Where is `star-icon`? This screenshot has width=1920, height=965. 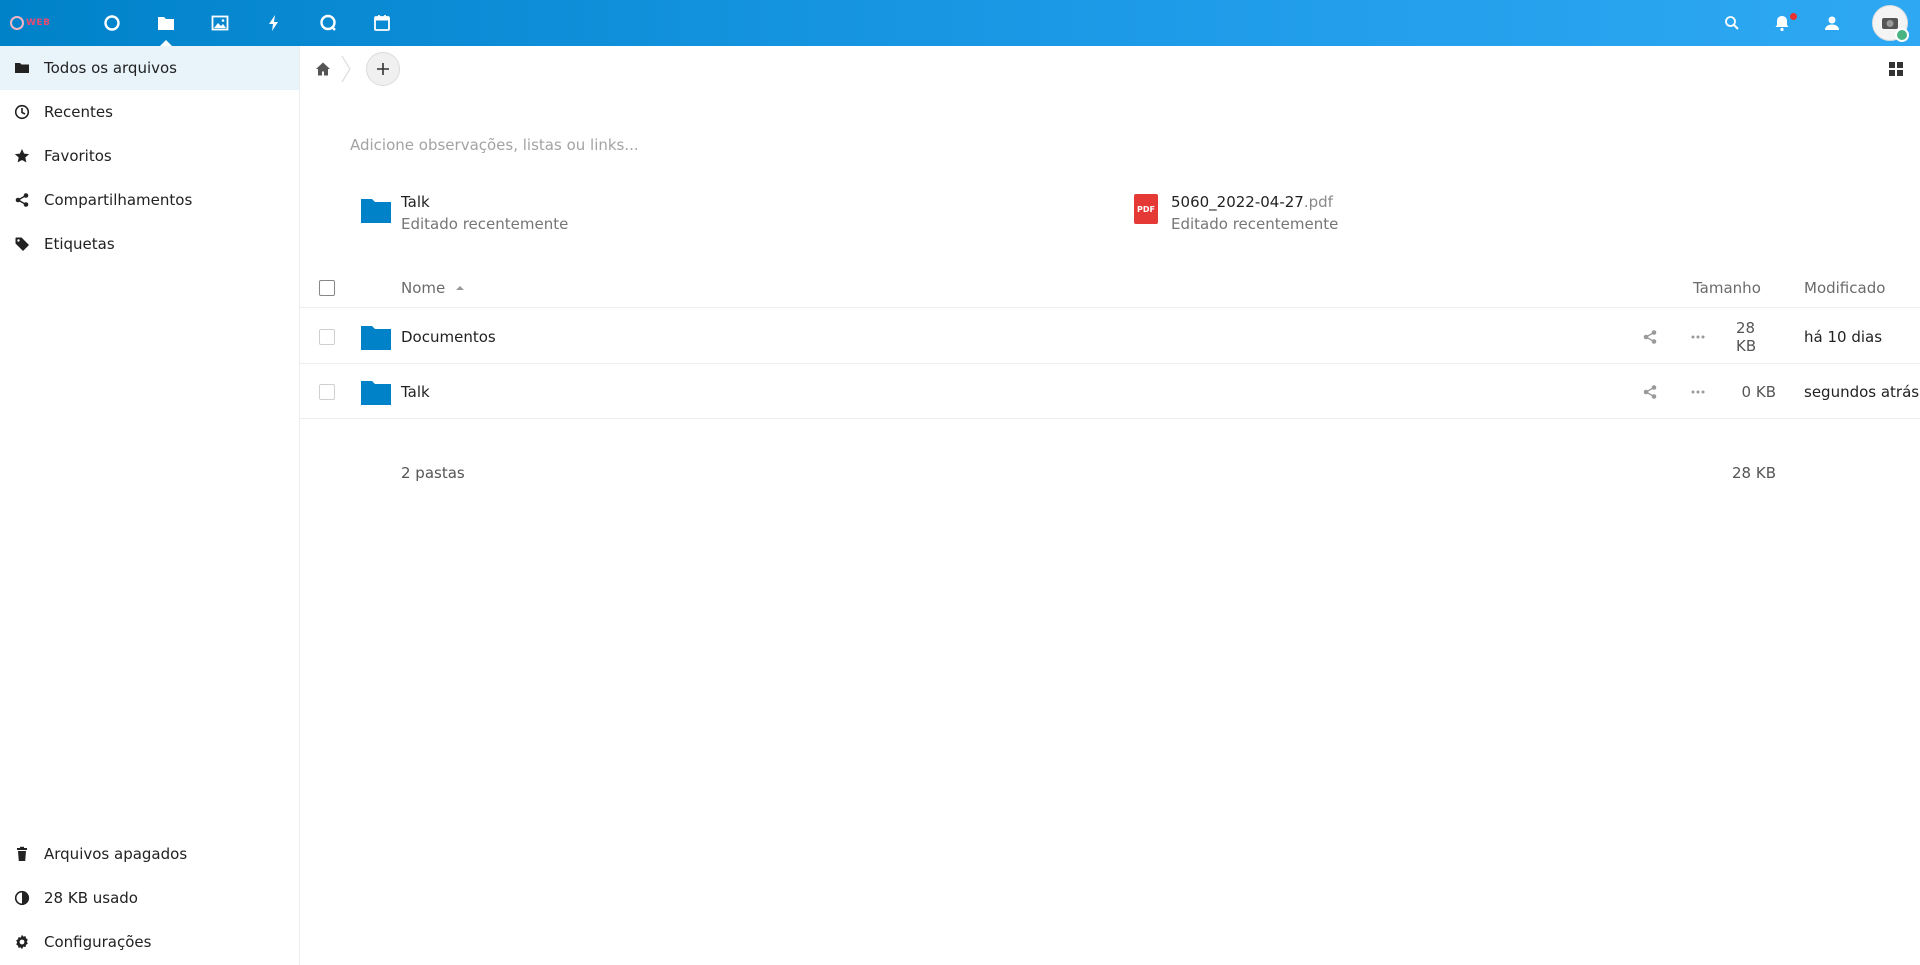 star-icon is located at coordinates (22, 156).